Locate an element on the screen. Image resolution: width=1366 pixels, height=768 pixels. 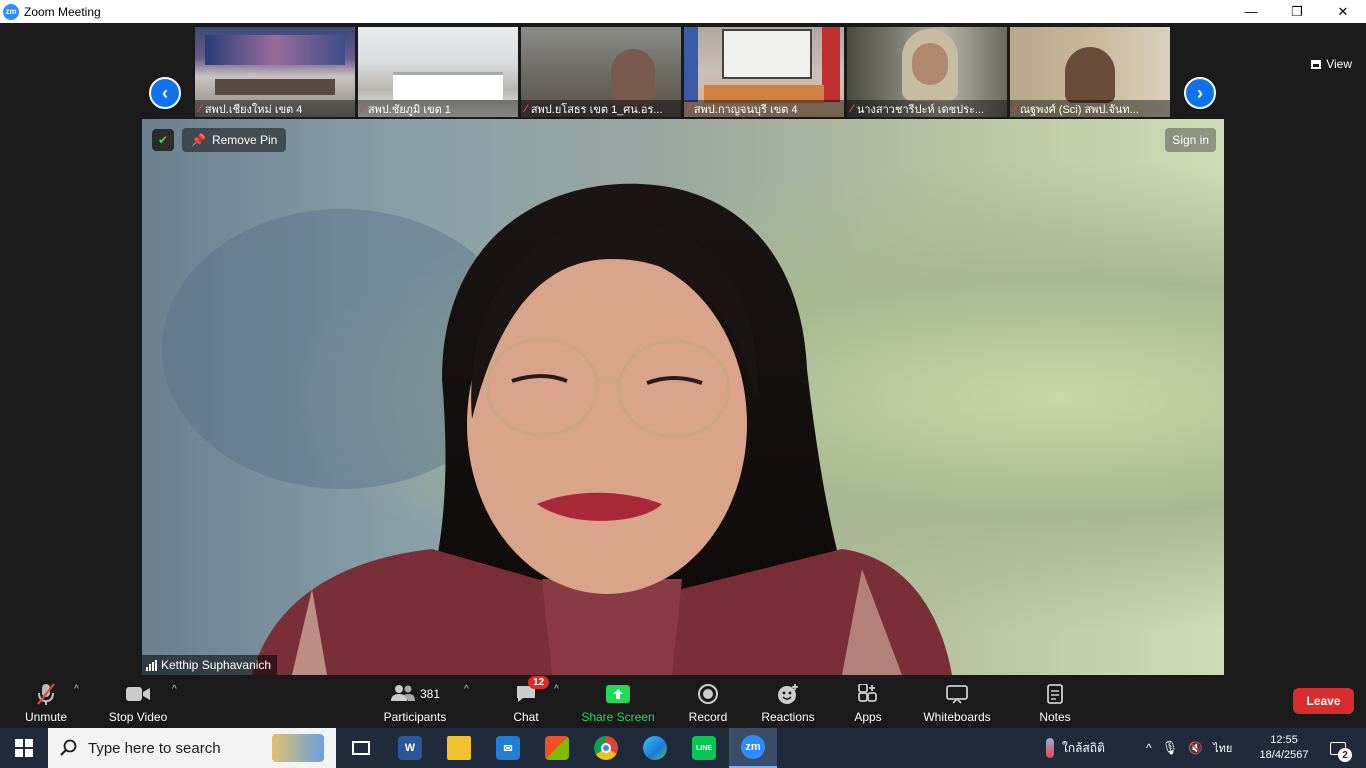
show-hidden-icons-icon: ^ is located at coordinates (1149, 748).